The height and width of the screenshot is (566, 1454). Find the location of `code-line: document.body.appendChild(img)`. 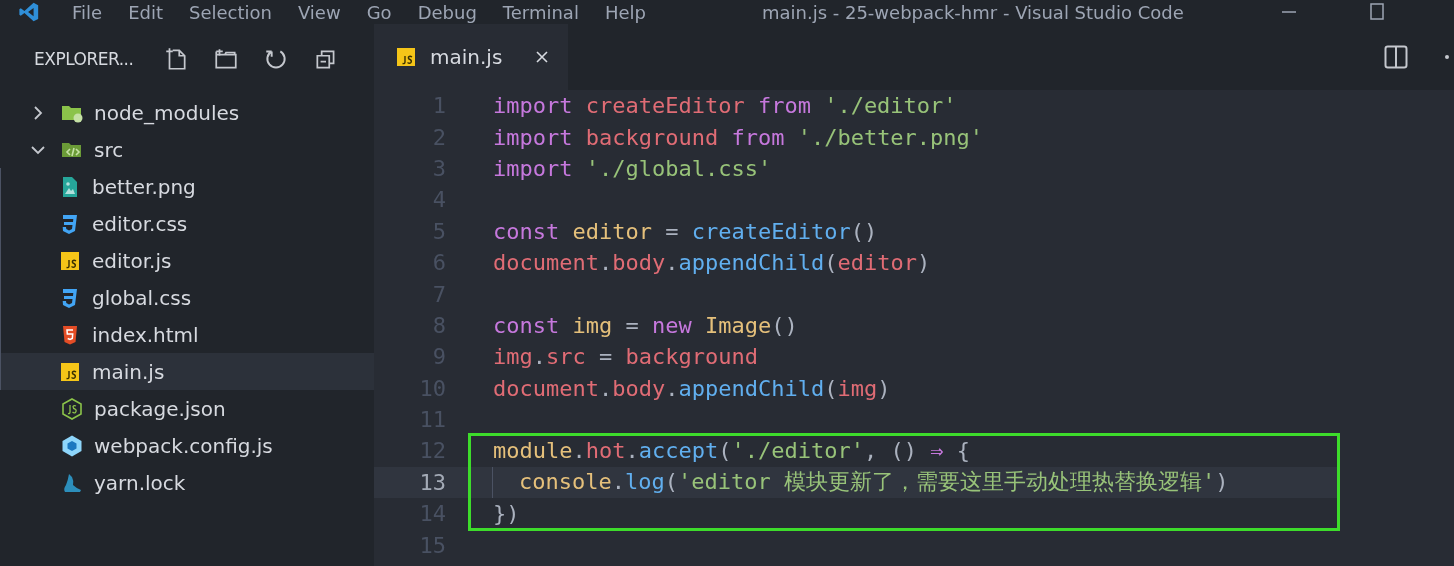

code-line: document.body.appendChild(img) is located at coordinates (692, 388).